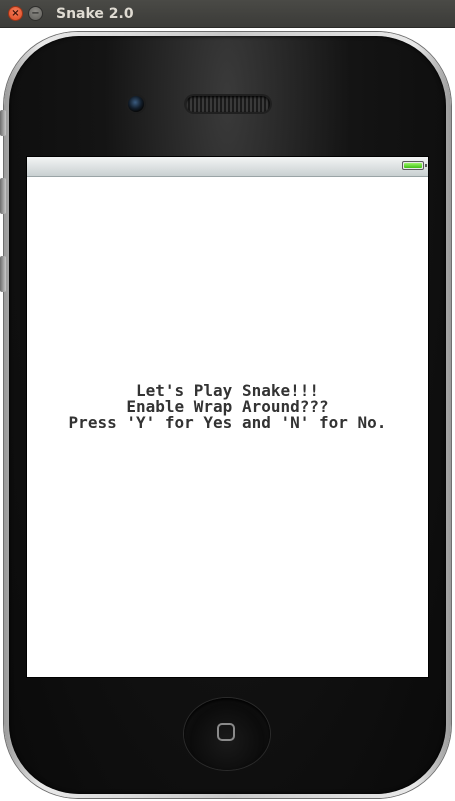  I want to click on volume-up-button, so click(3, 196).